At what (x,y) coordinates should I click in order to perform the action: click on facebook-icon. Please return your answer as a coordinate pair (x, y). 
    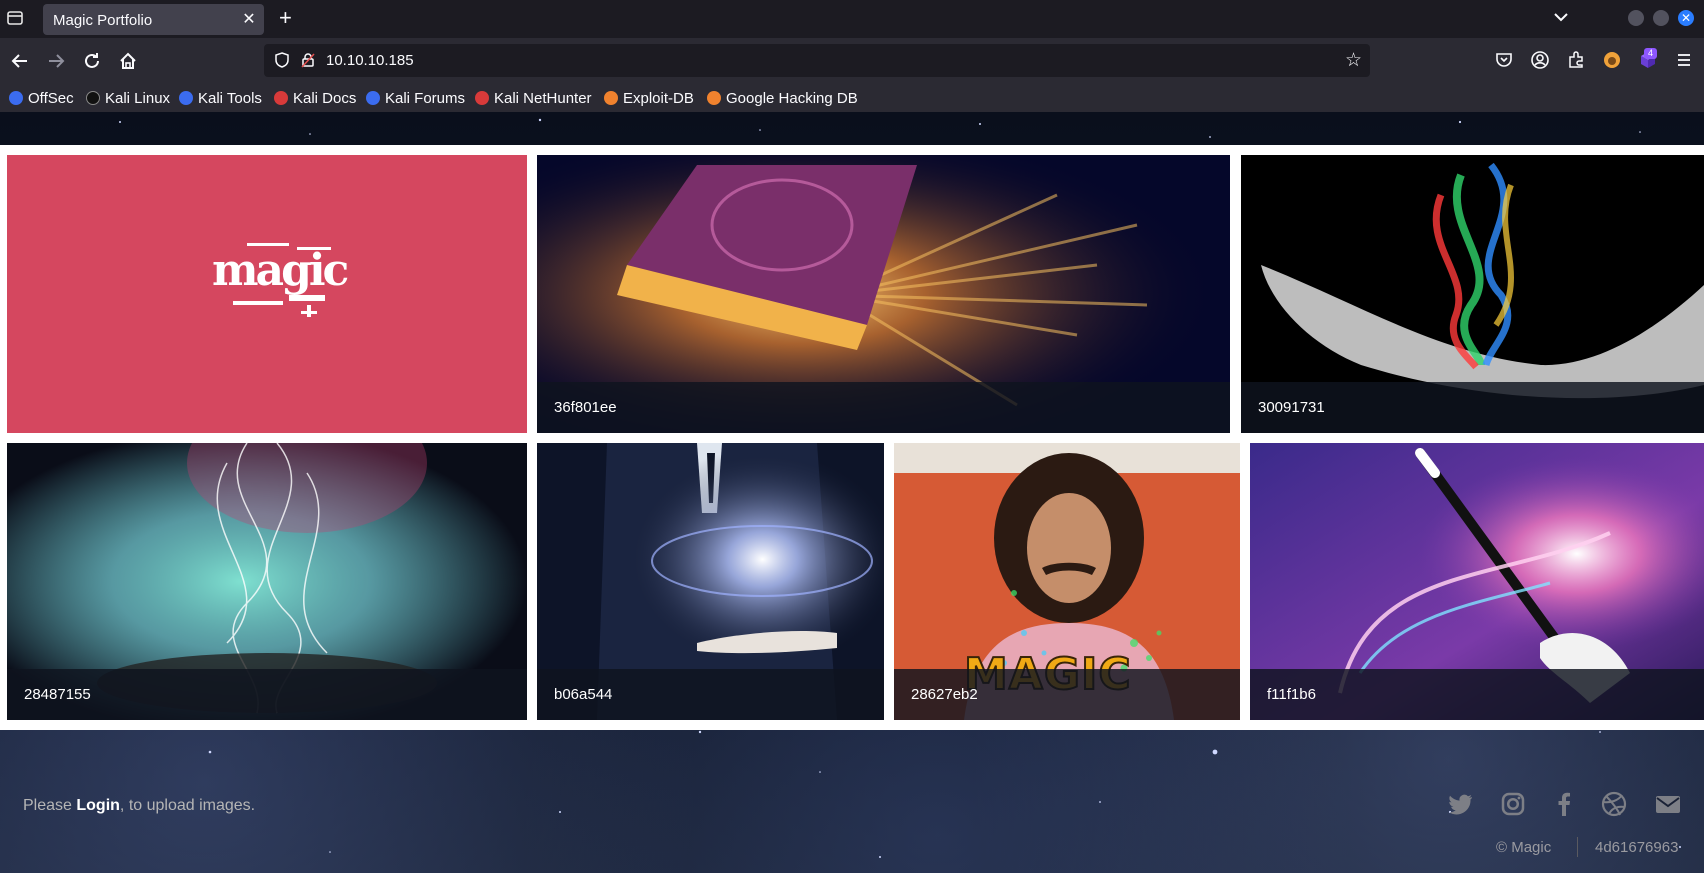
    Looking at the image, I should click on (1564, 804).